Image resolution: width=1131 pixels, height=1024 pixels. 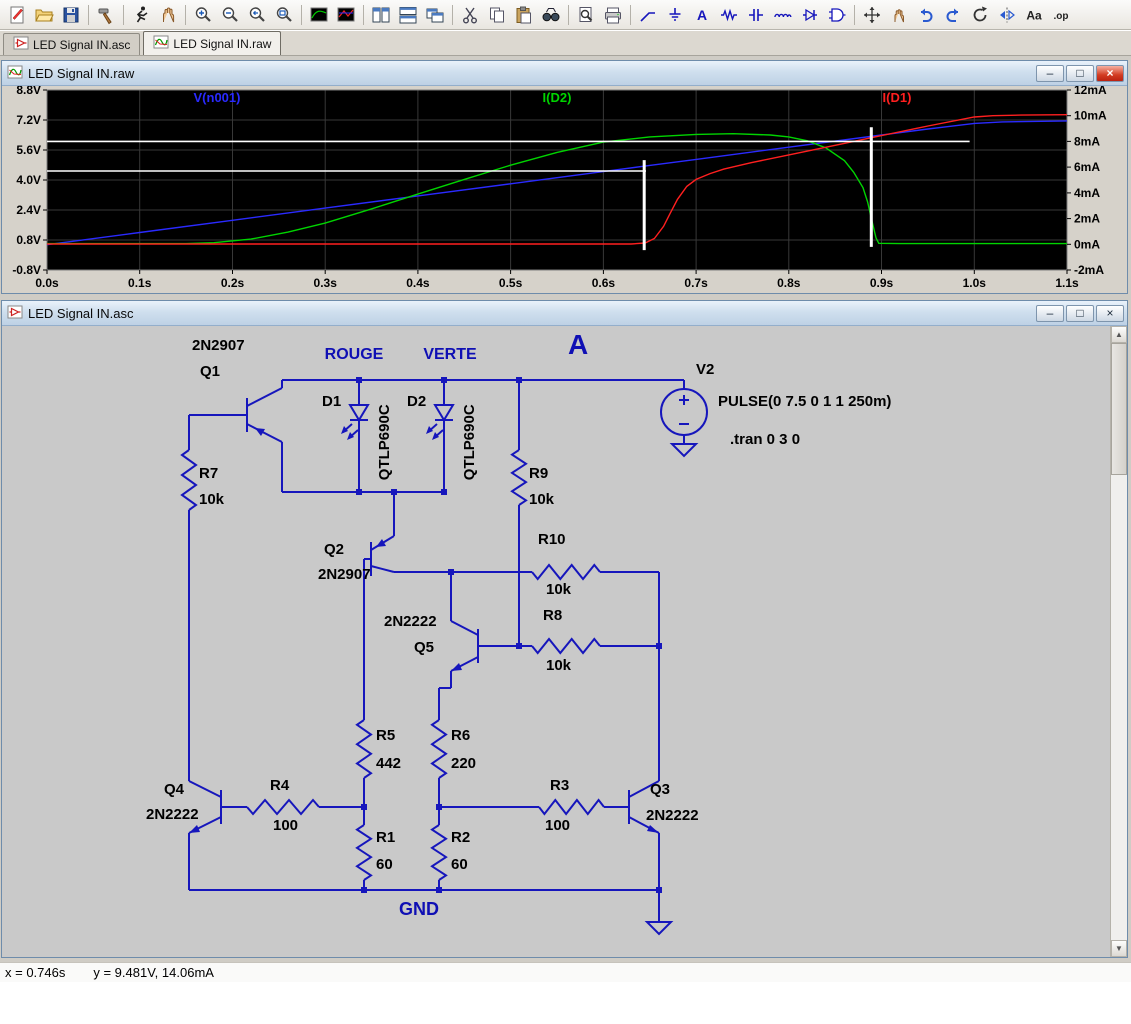 I want to click on schematic-label-rouge: ROUGE, so click(x=354, y=355).